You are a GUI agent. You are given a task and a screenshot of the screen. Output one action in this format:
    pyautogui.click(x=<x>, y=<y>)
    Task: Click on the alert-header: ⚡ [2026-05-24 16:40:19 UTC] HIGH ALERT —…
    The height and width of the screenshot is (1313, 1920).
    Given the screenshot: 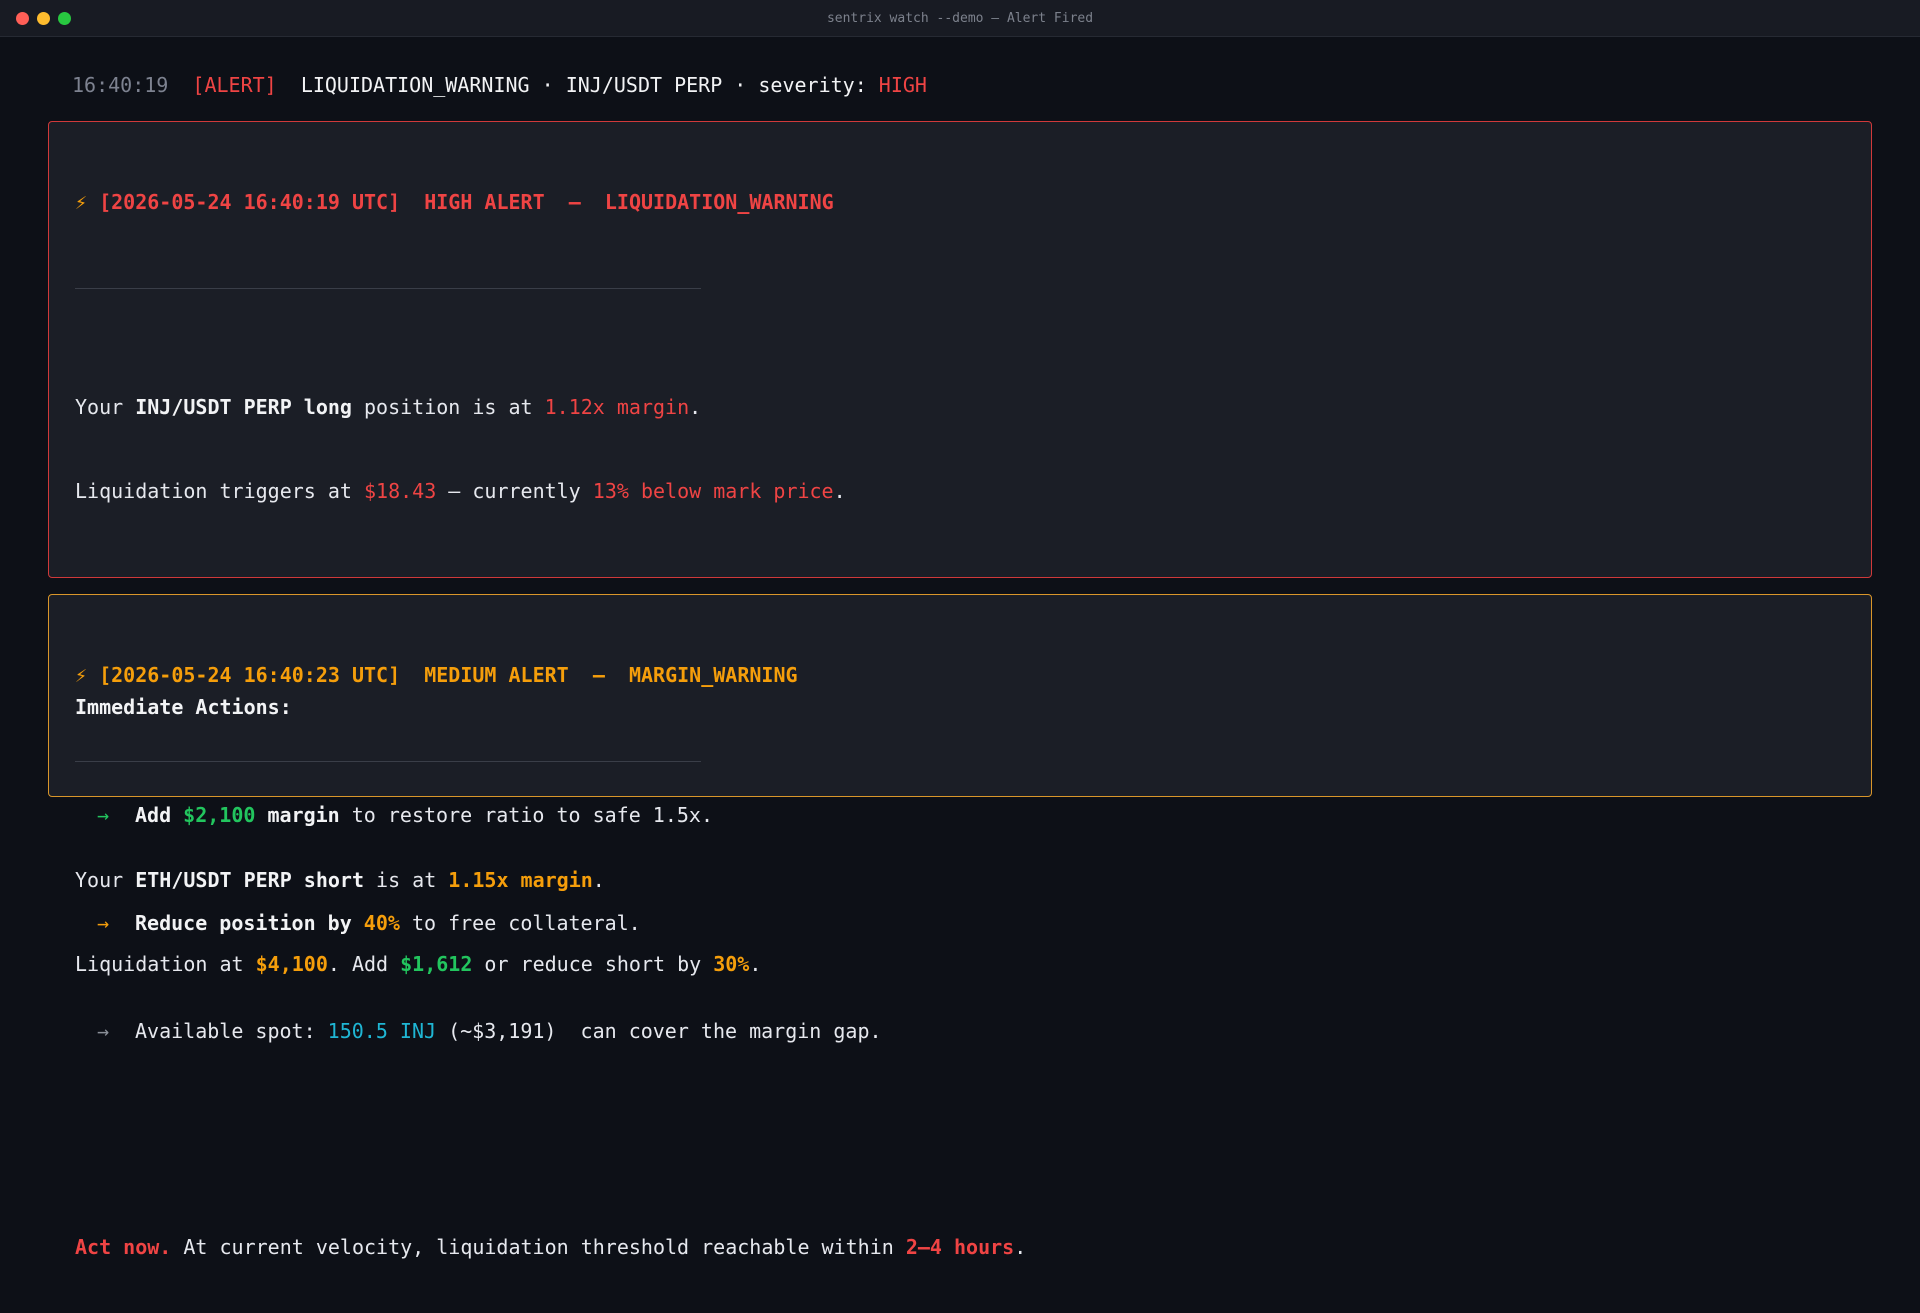 What is the action you would take?
    pyautogui.click(x=960, y=203)
    